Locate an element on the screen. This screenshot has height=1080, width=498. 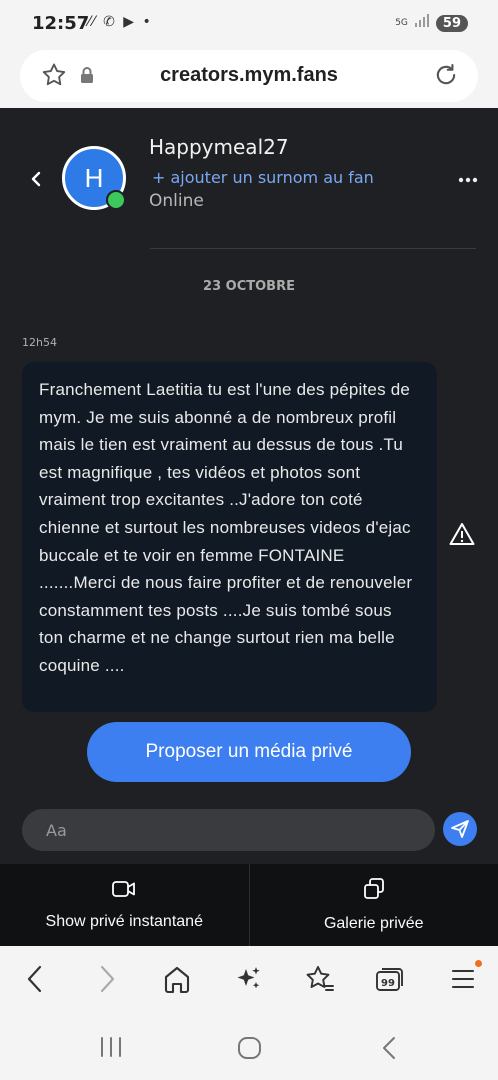
system-home-icon is located at coordinates (250, 1050).